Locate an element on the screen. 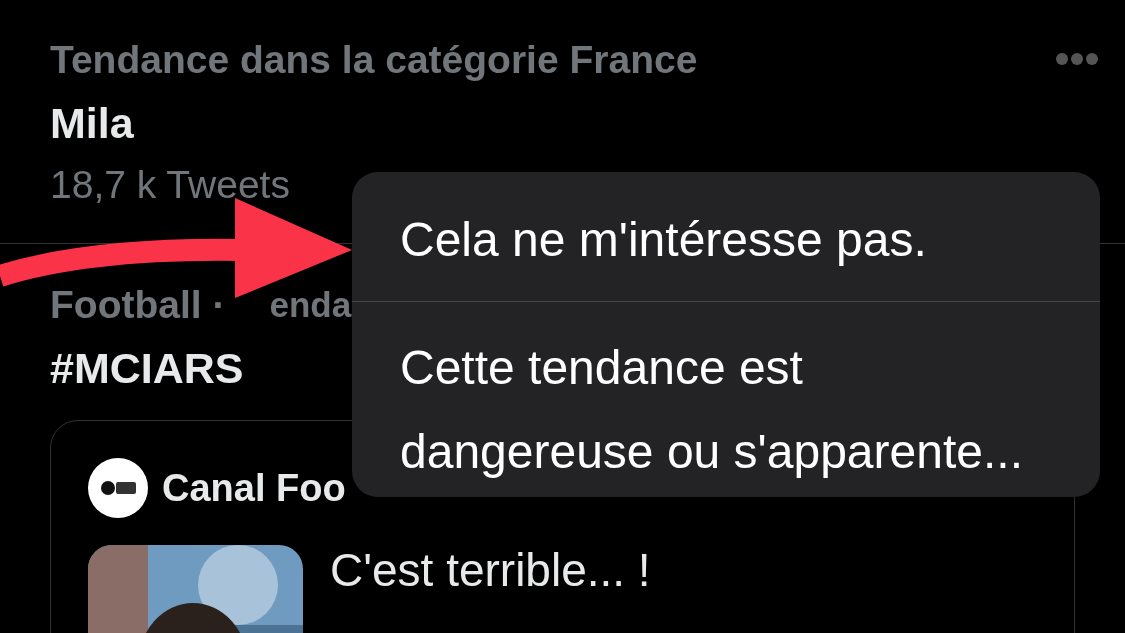 This screenshot has width=1125, height=633. menu-item: Cela ne m'intéresse pas. is located at coordinates (726, 237).